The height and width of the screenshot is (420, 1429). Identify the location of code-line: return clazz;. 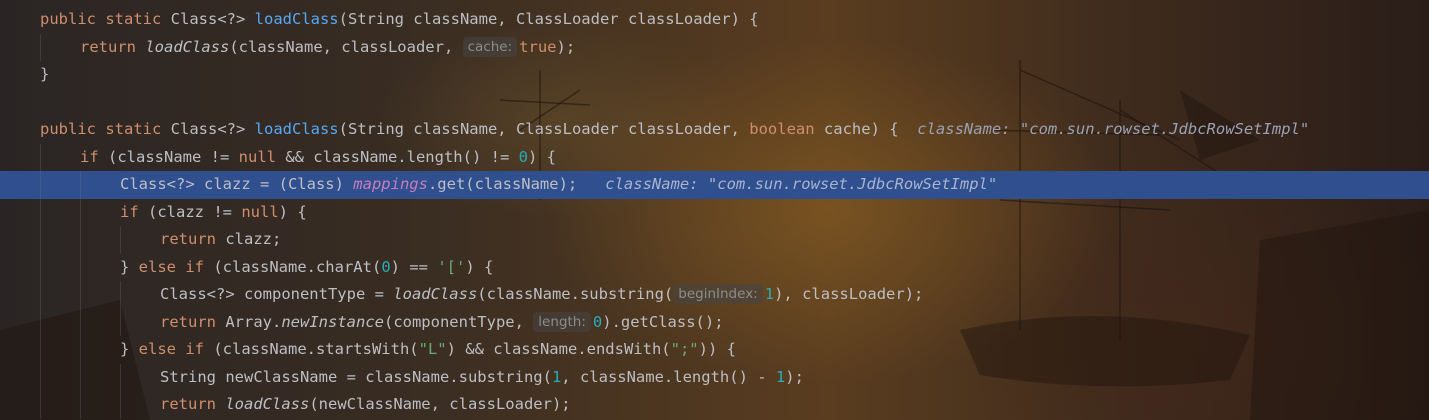
(714, 240).